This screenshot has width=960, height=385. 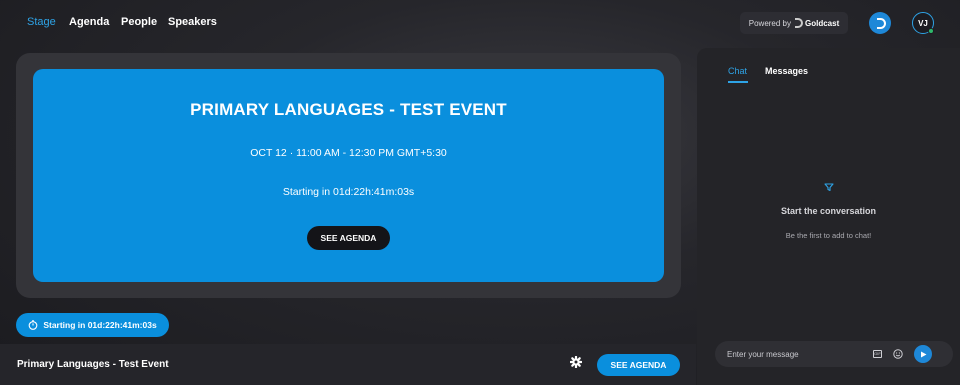 I want to click on timer-icon, so click(x=33, y=325).